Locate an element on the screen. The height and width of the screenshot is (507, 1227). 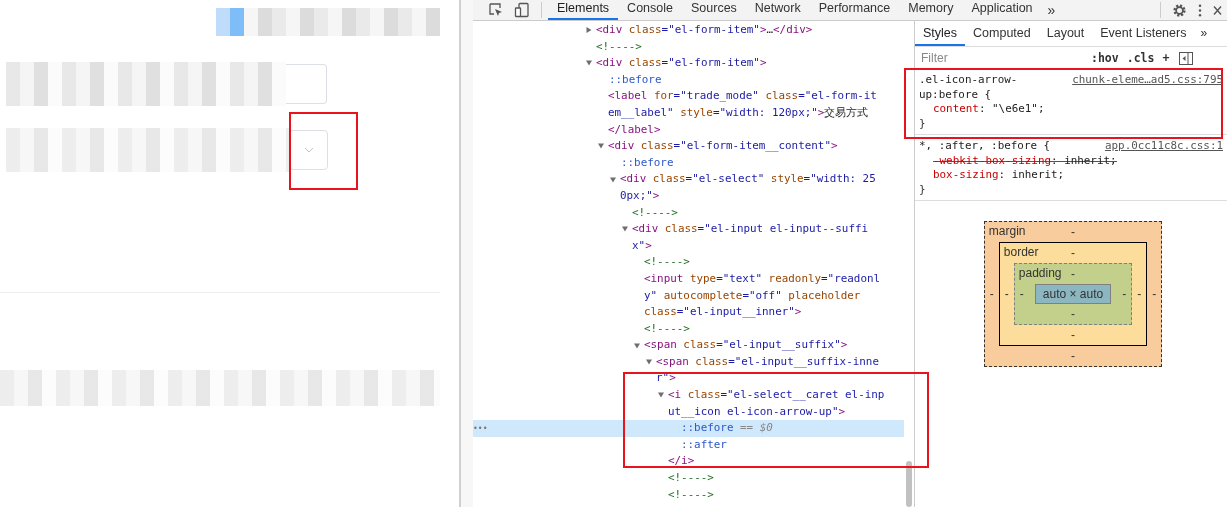
styles-tab: Computed is located at coordinates (1002, 33).